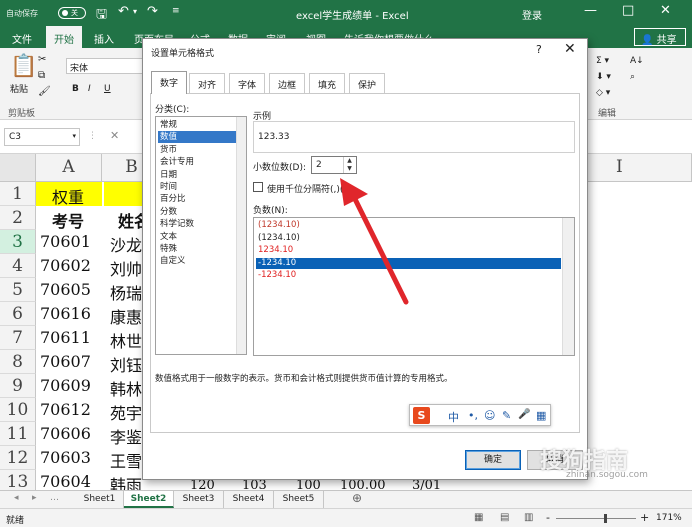 This screenshot has height=527, width=692. I want to click on cell-b: 刘钰, so click(123, 362).